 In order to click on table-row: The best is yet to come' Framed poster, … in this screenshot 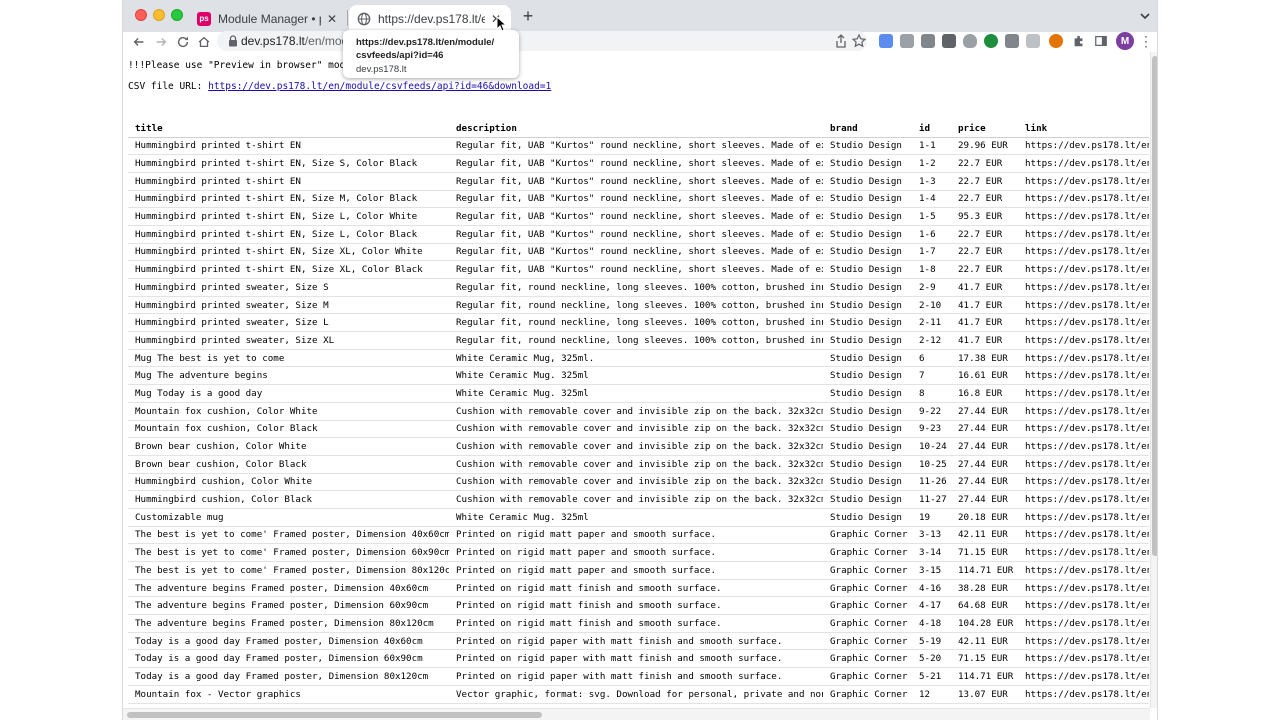, I will do `click(638, 535)`.